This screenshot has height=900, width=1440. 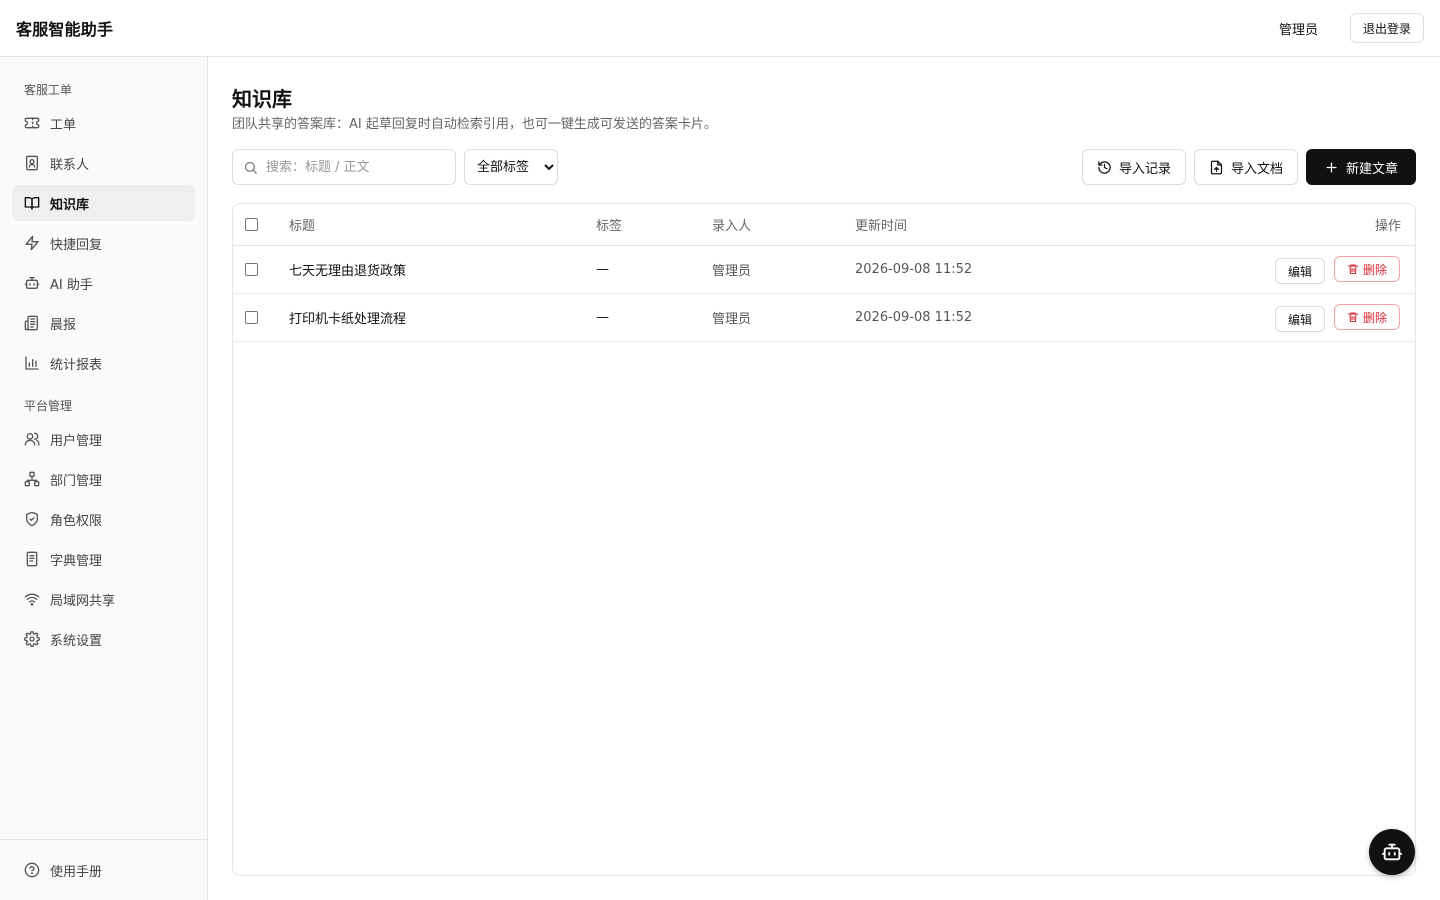 What do you see at coordinates (103, 283) in the screenshot?
I see `sidebar-item-ai-assistant: AI 助手` at bounding box center [103, 283].